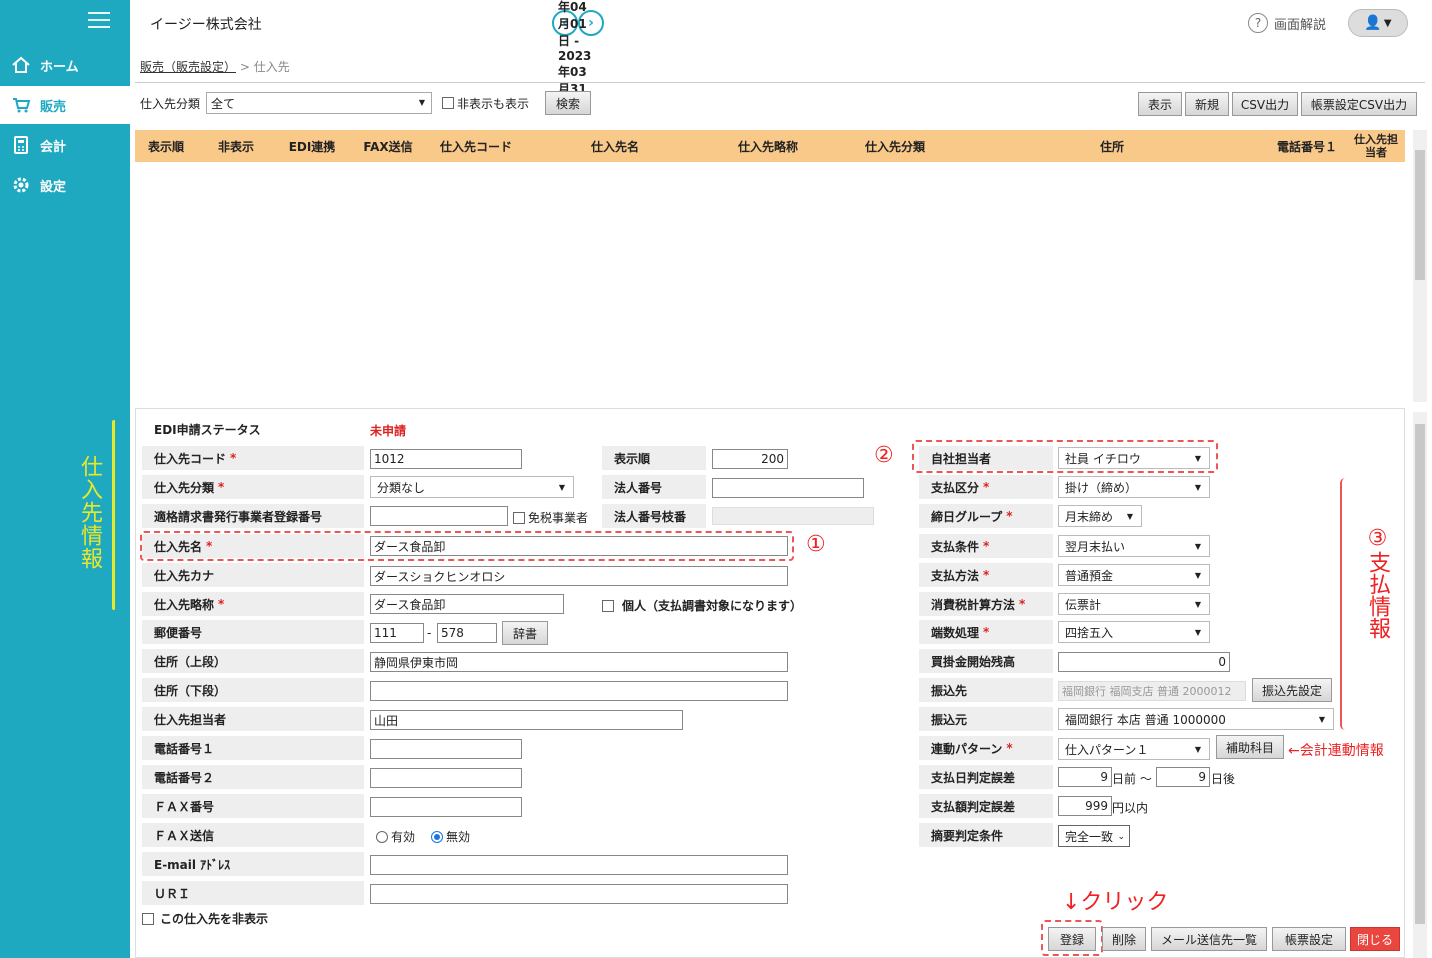 Image resolution: width=1432 pixels, height=958 pixels. Describe the element at coordinates (1160, 104) in the screenshot. I see `display-button: 表示` at that location.